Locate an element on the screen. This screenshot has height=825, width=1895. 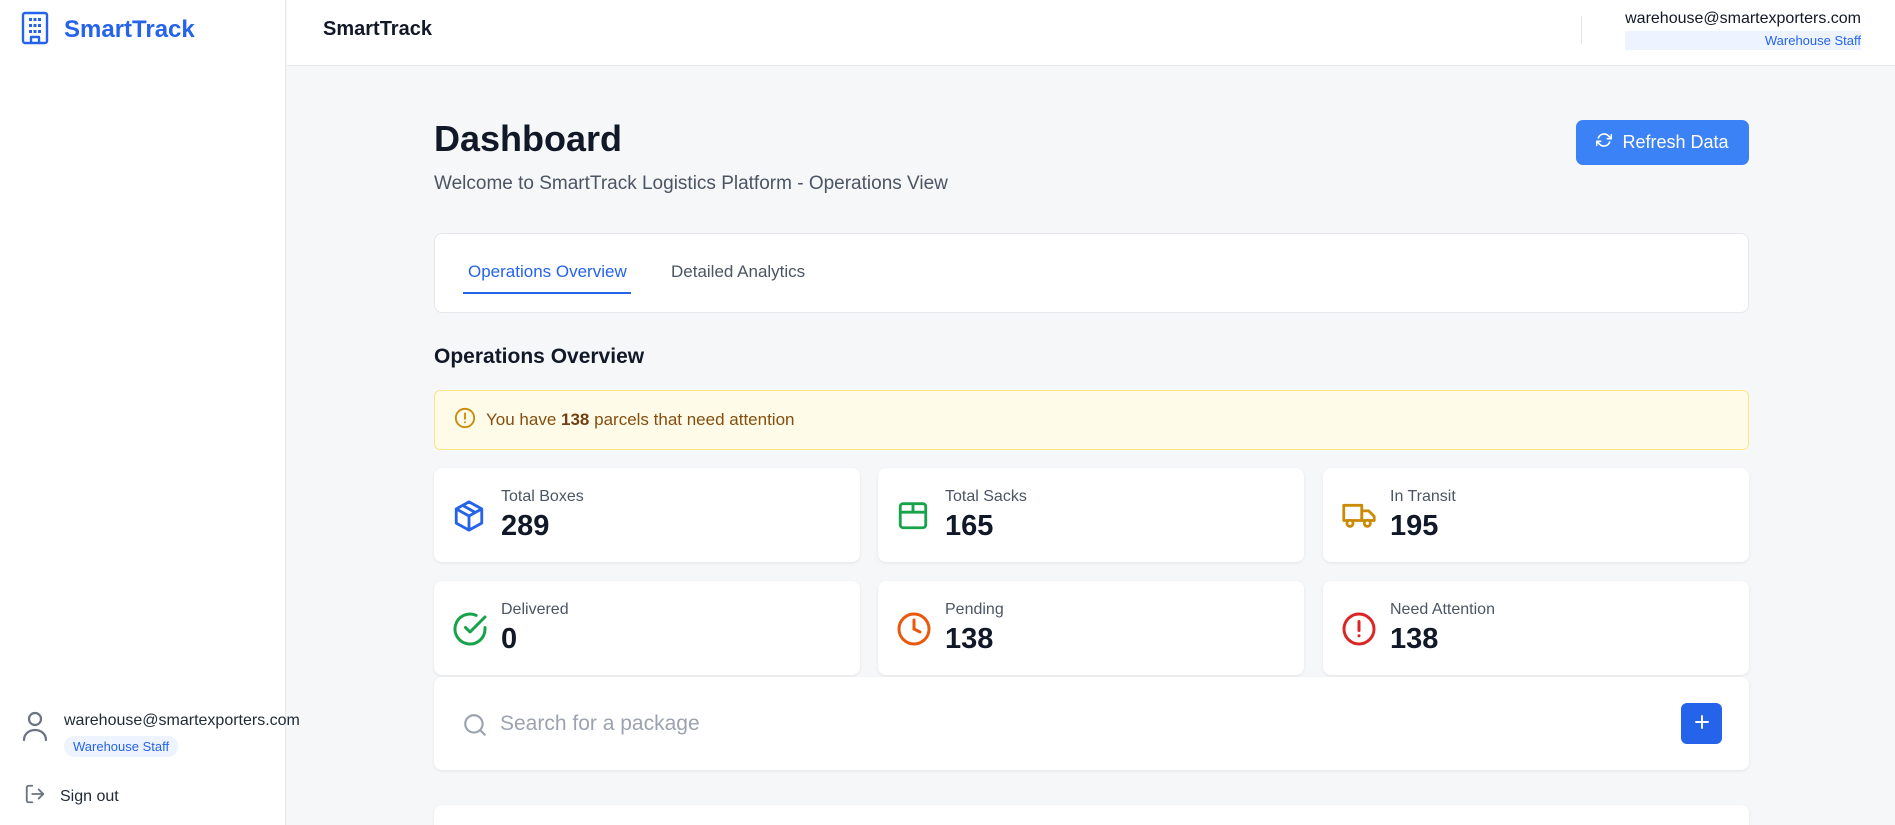
sign-out-button: Sign out is located at coordinates (71, 796).